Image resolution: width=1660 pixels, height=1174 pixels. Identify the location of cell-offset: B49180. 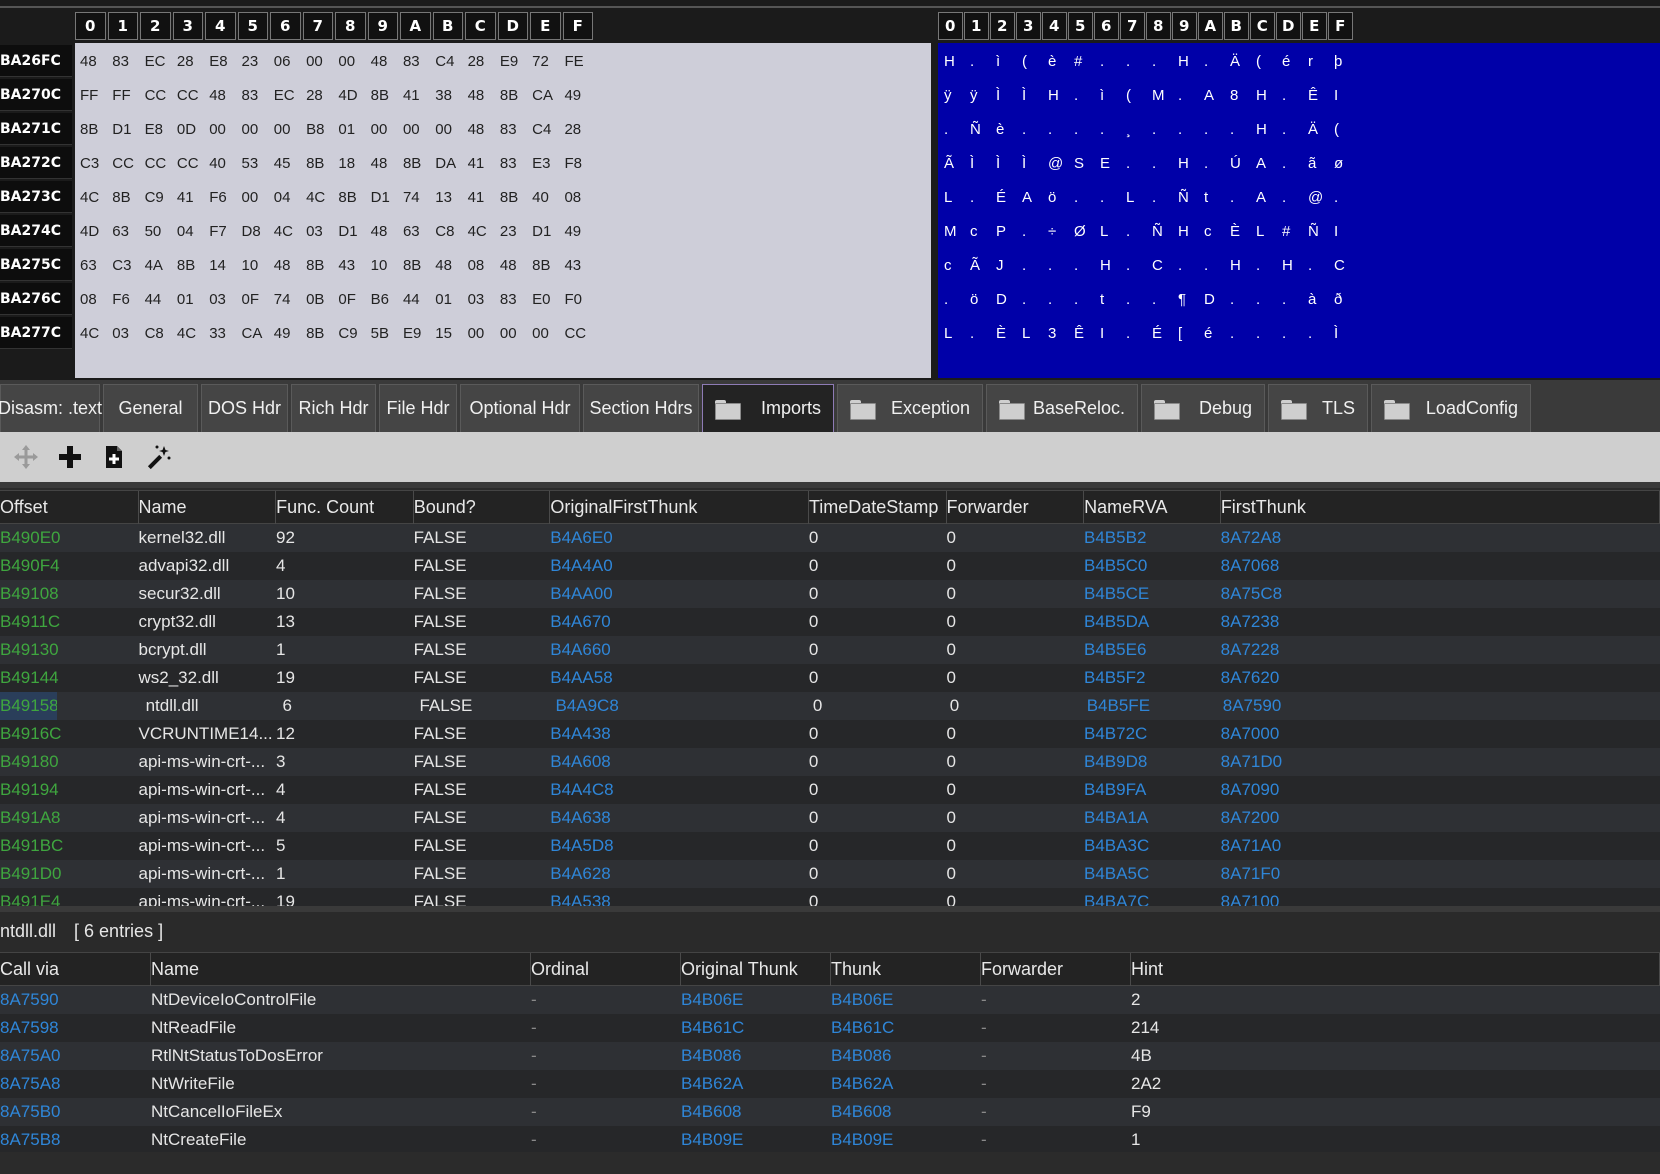
(69, 762).